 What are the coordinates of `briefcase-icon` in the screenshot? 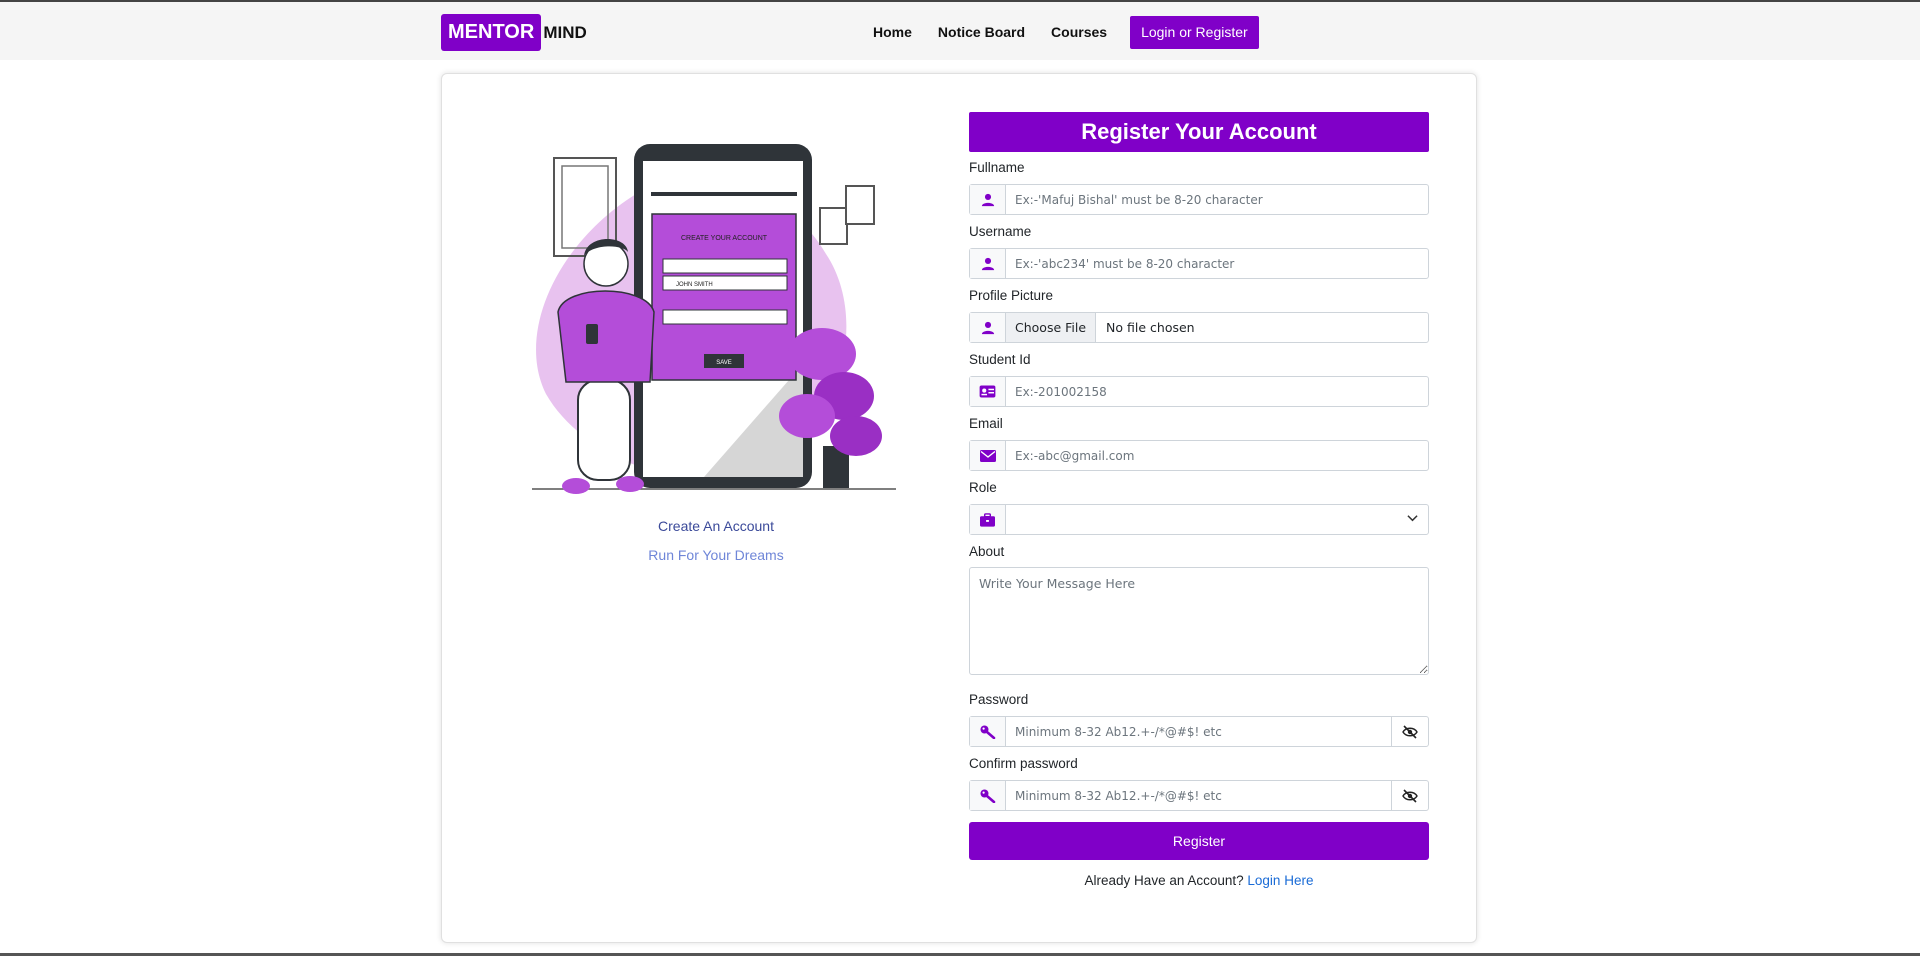 It's located at (988, 519).